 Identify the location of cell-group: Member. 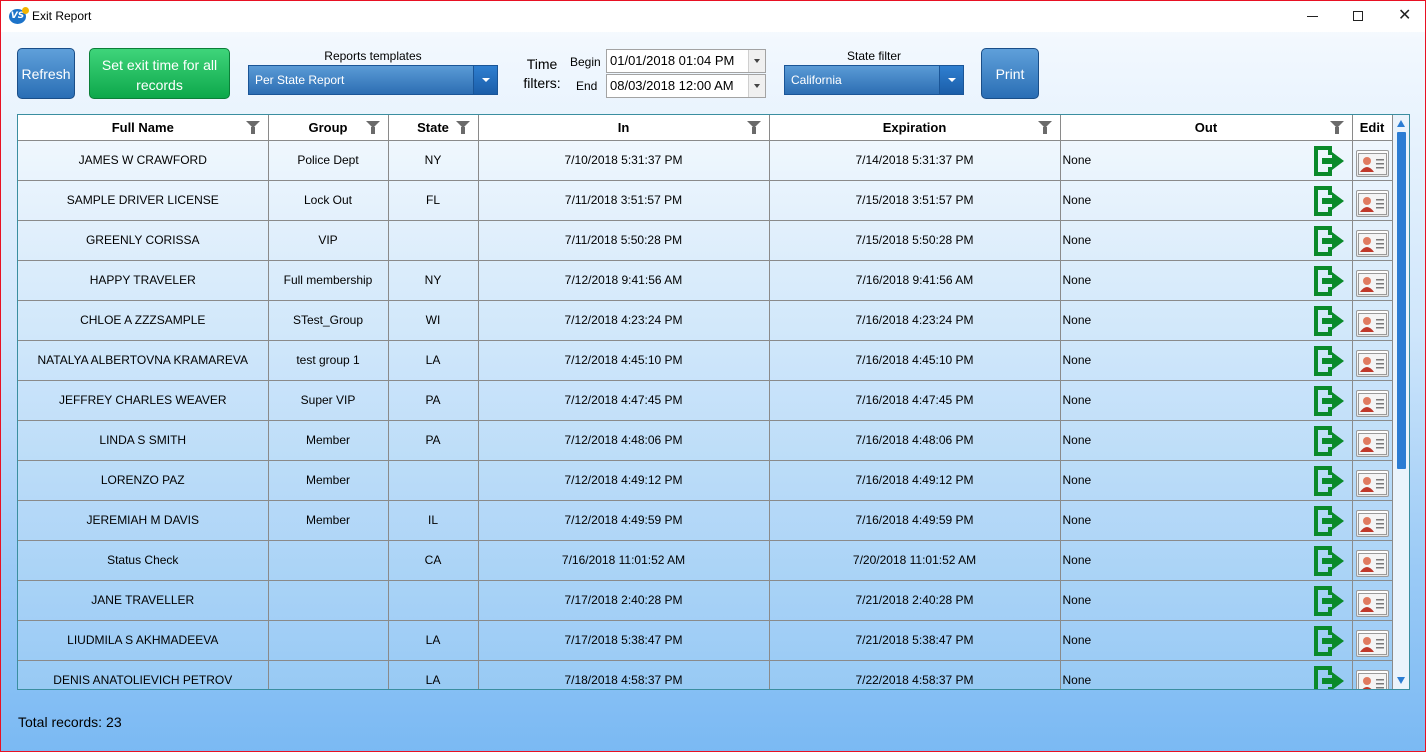
(328, 520).